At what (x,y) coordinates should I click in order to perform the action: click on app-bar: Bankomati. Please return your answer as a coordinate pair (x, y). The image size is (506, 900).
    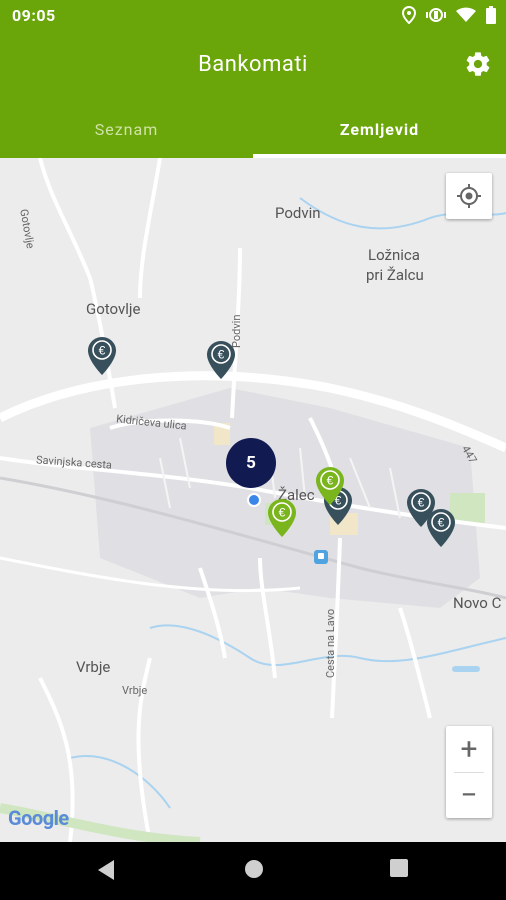
    Looking at the image, I should click on (253, 66).